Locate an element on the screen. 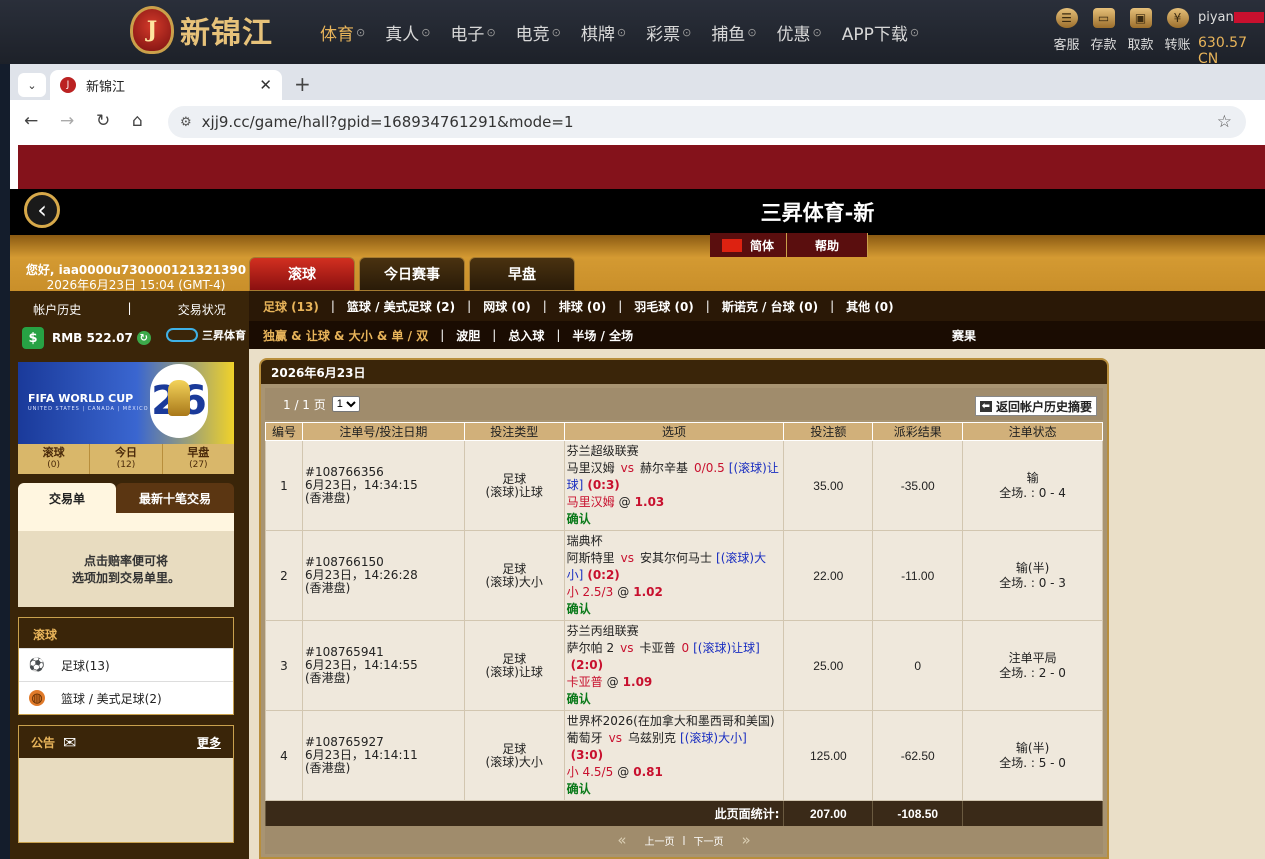  odds-value: 0.81 is located at coordinates (648, 772).